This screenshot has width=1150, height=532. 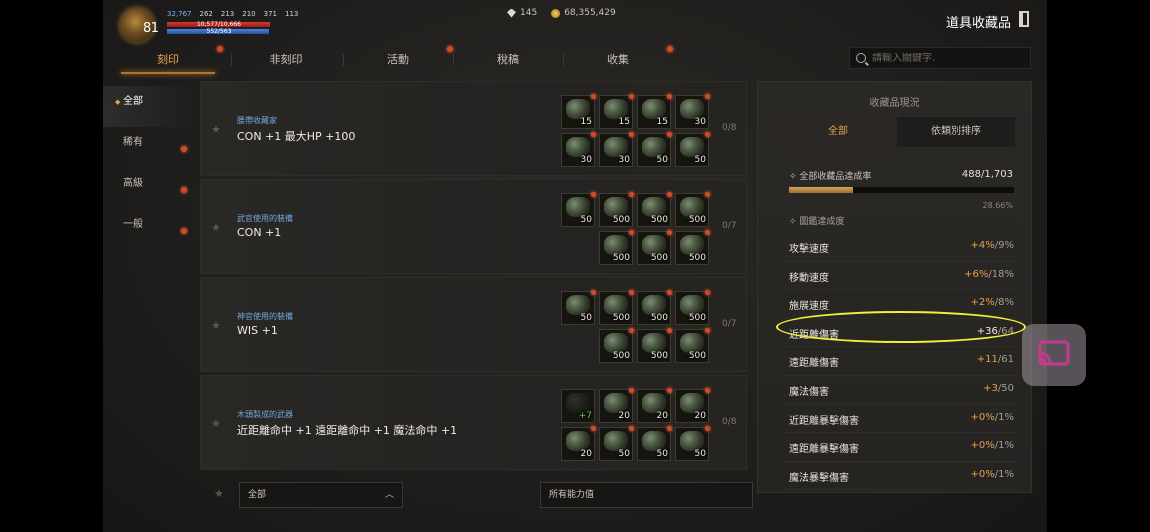 I want to click on tab-engraved: 刻印, so click(x=168, y=60).